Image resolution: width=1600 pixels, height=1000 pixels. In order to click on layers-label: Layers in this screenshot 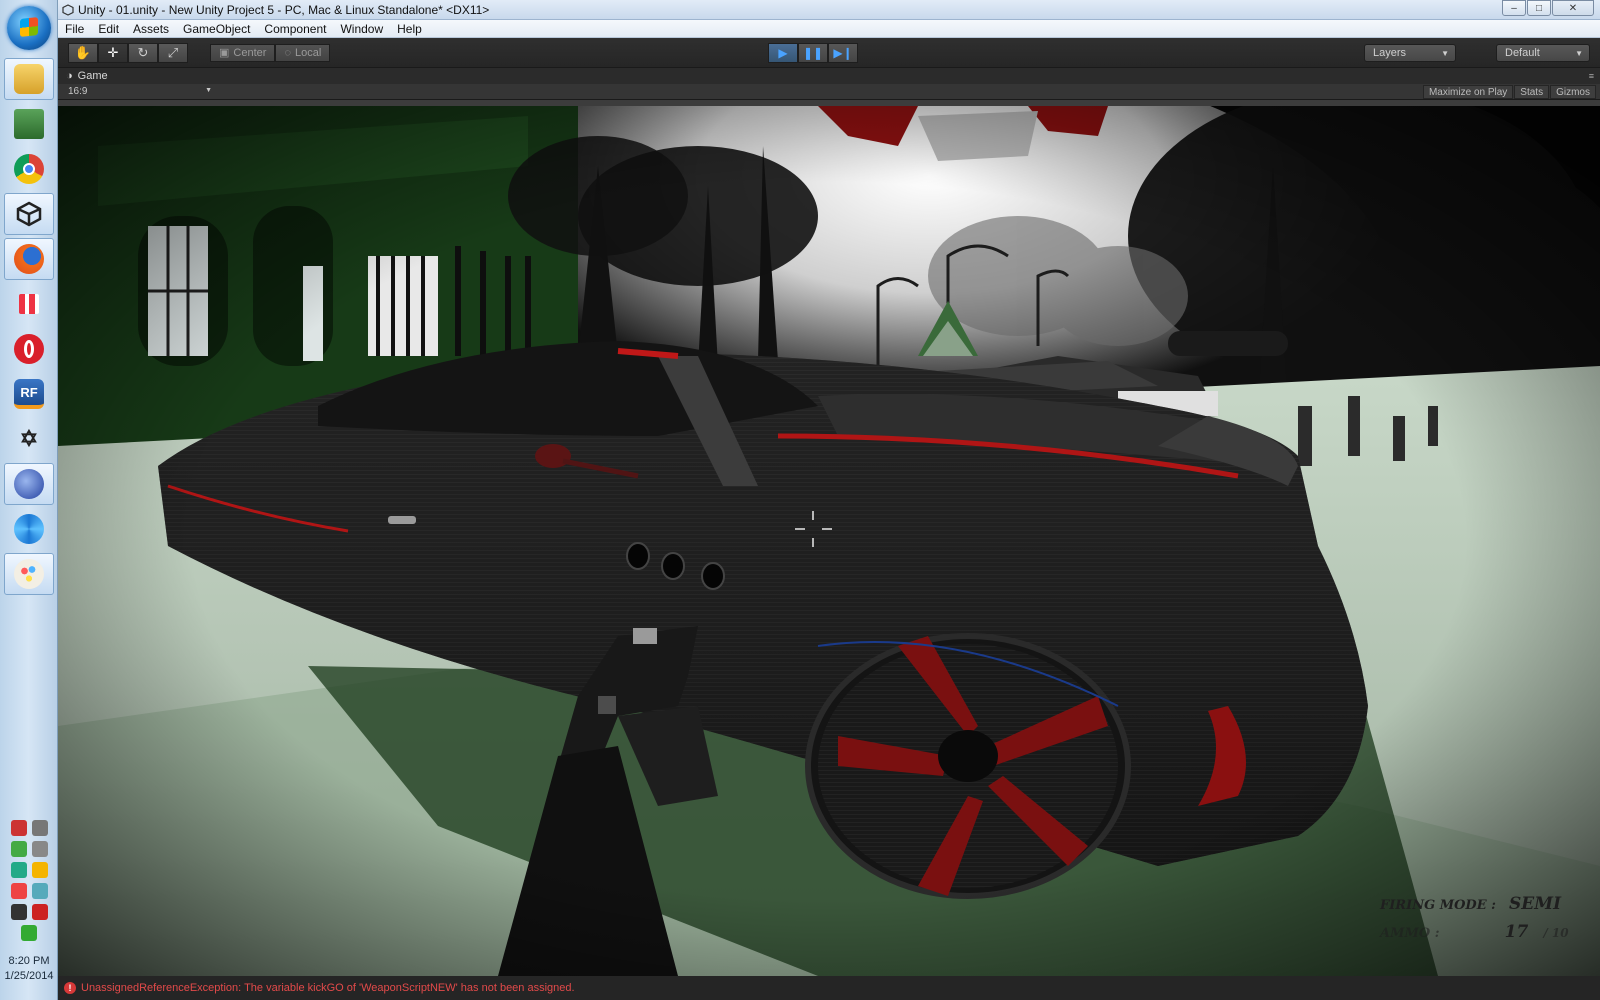, I will do `click(1390, 53)`.